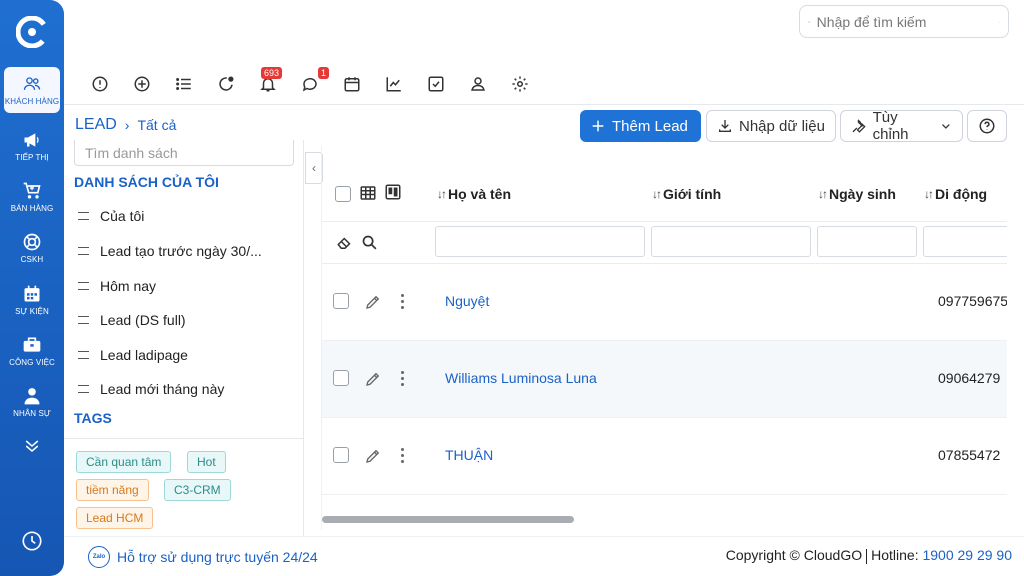  I want to click on chevrons-down-icon, so click(32, 446).